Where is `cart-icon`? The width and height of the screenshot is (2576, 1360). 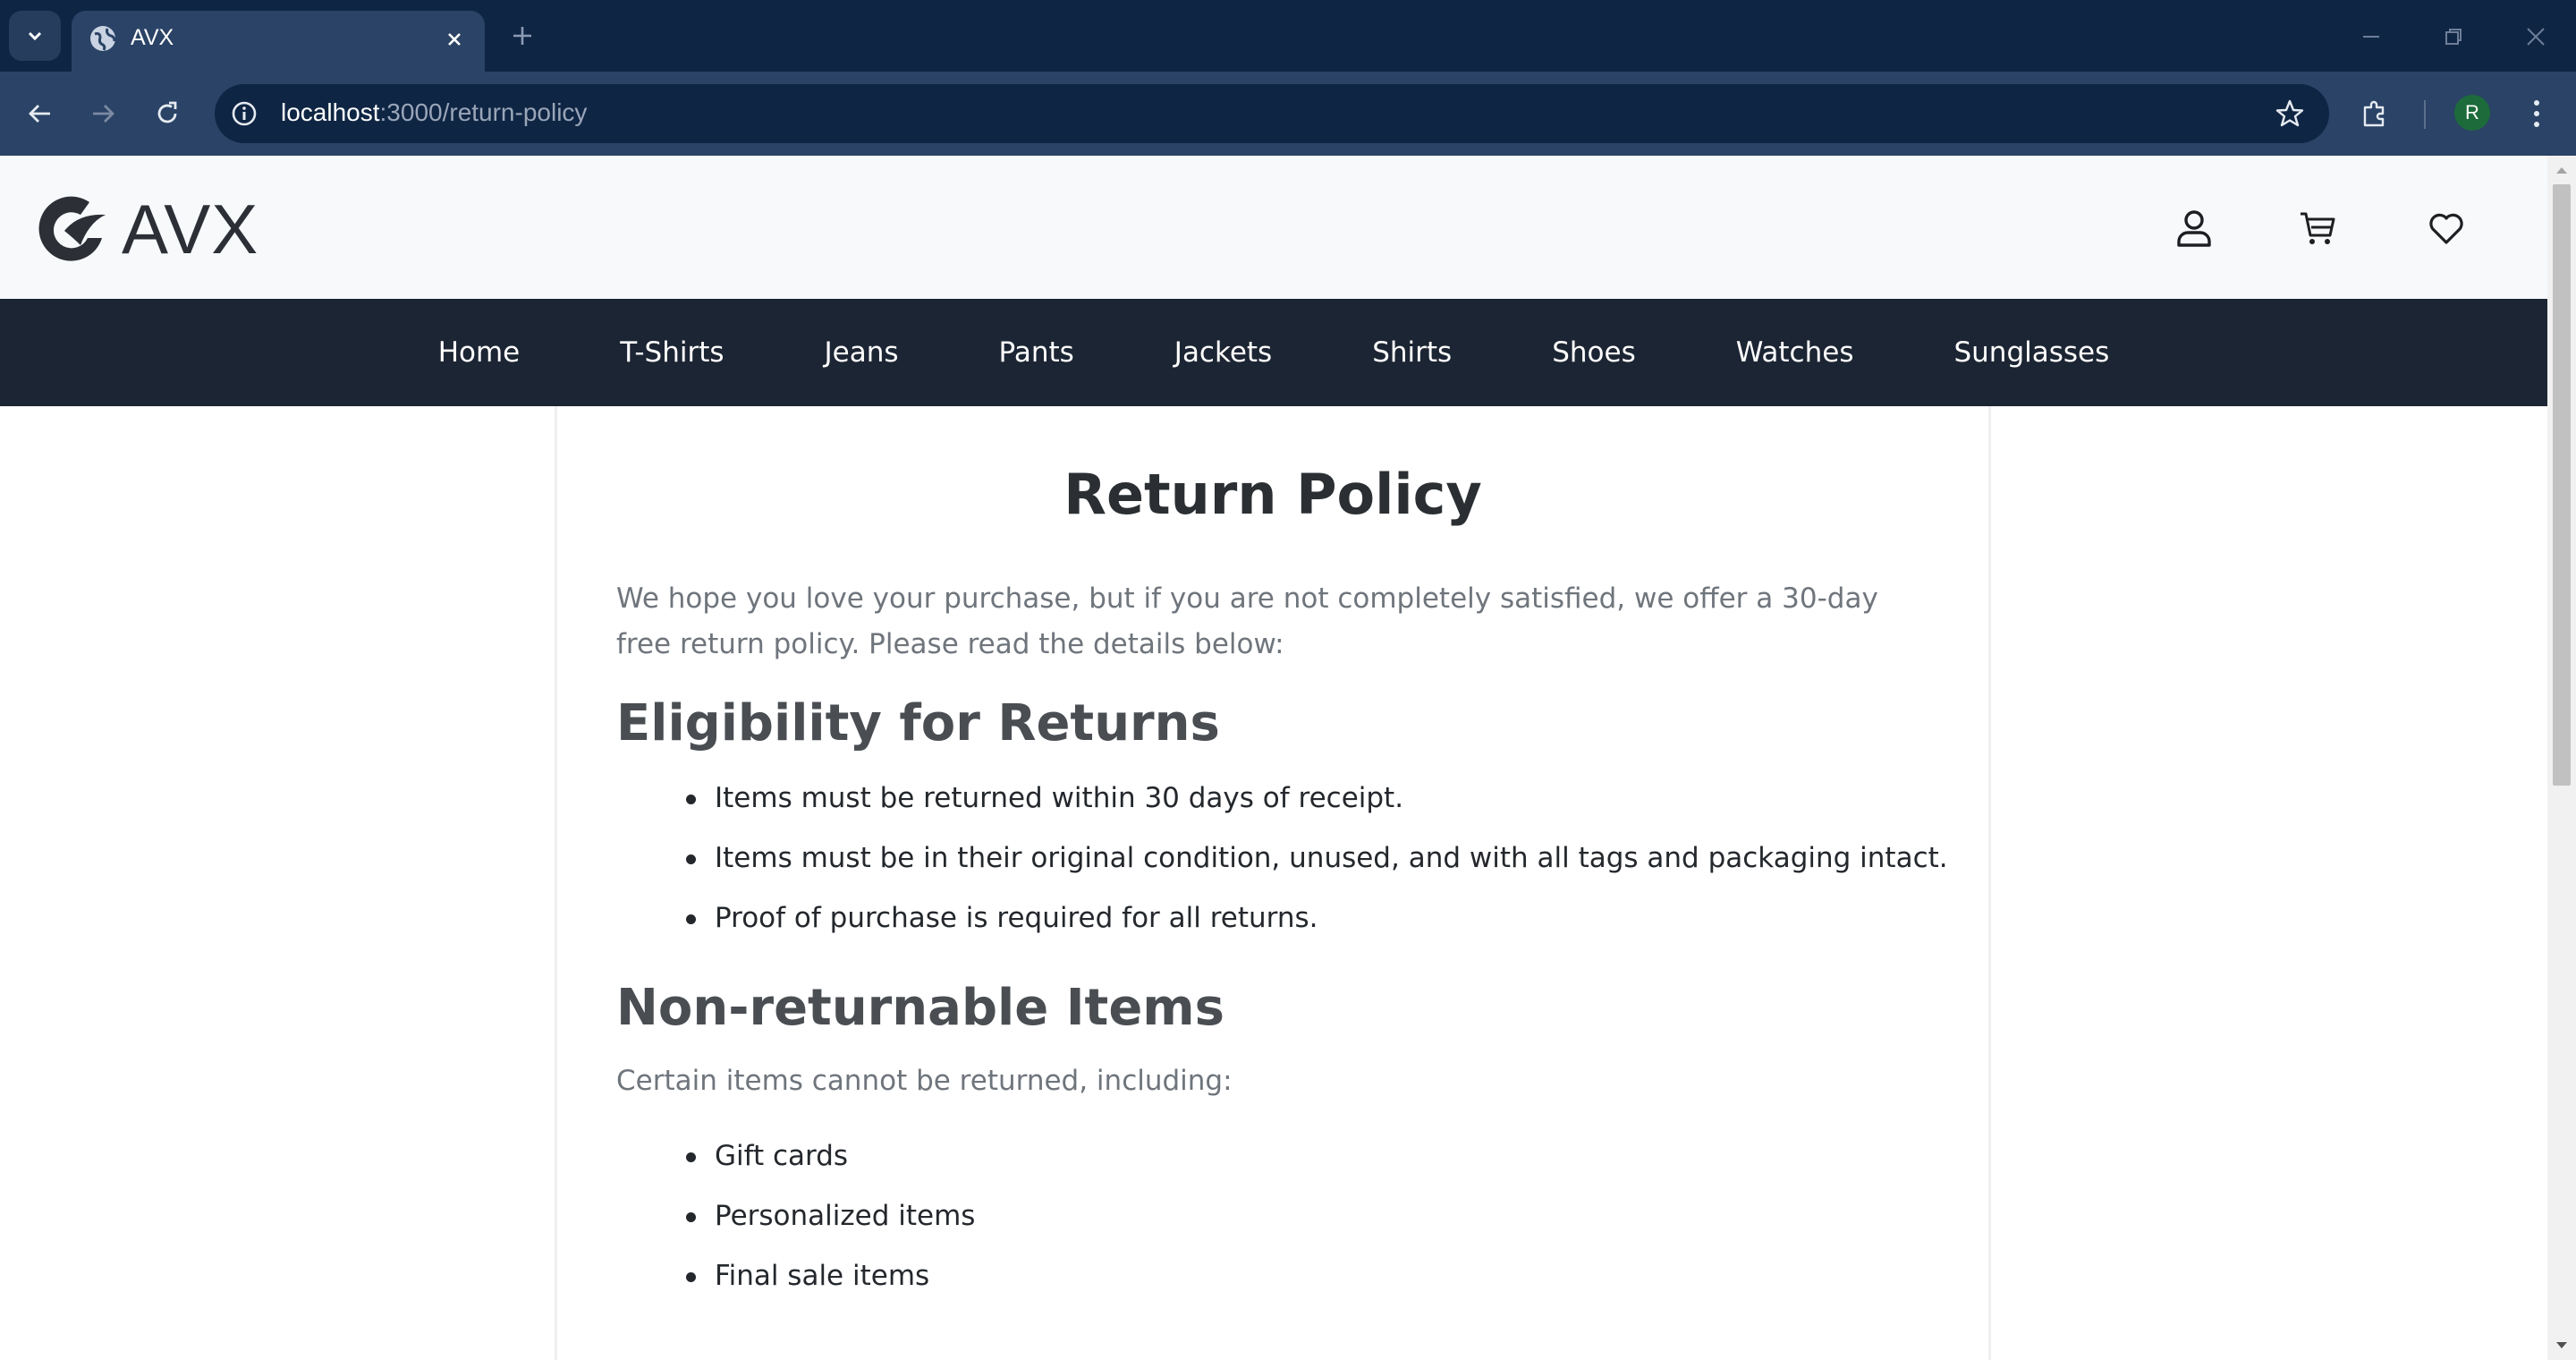
cart-icon is located at coordinates (2318, 228).